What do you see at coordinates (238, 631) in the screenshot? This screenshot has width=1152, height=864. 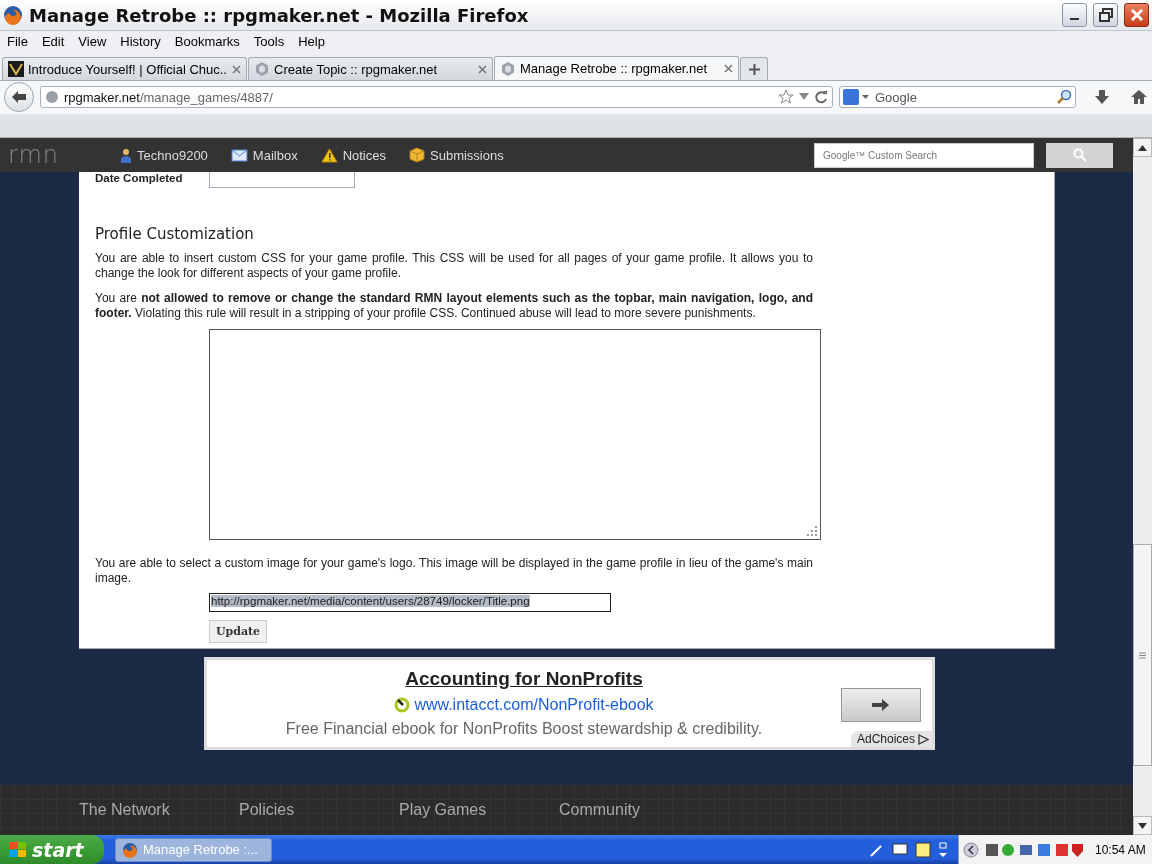 I see `update-button: Update` at bounding box center [238, 631].